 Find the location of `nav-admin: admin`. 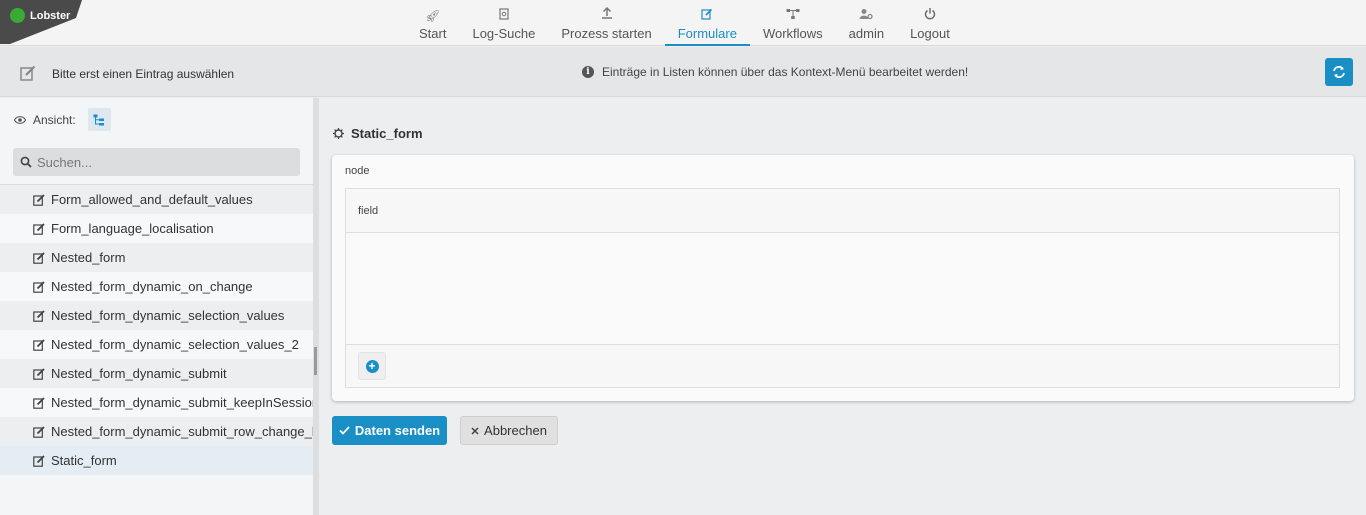

nav-admin: admin is located at coordinates (866, 23).